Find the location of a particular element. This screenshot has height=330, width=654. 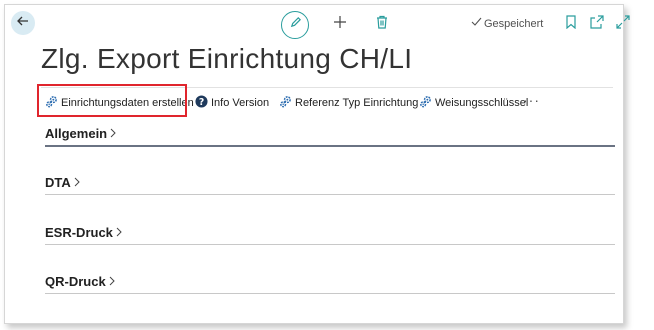

saved-status-label: Gespeichert is located at coordinates (514, 23).